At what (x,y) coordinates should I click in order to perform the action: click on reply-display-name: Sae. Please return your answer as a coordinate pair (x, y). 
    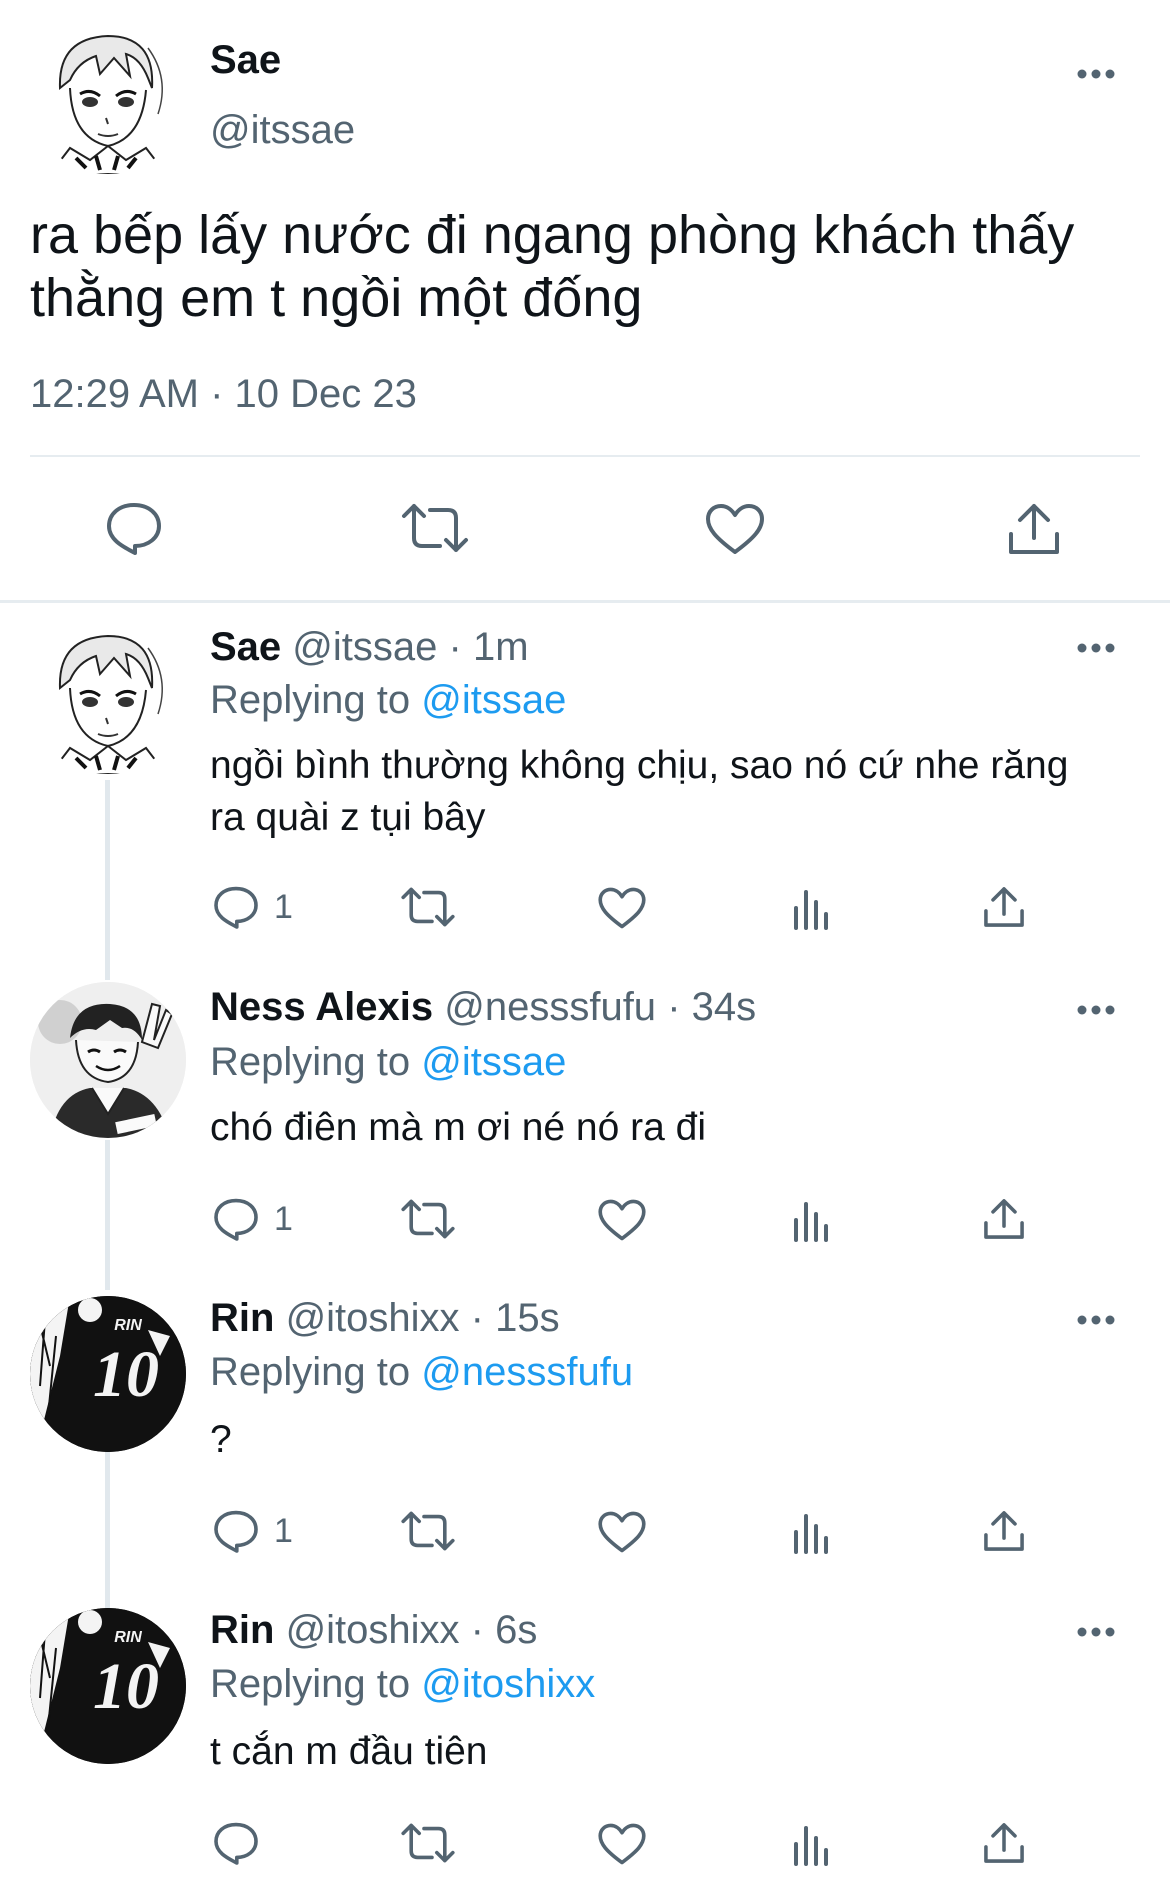
    Looking at the image, I should click on (245, 647).